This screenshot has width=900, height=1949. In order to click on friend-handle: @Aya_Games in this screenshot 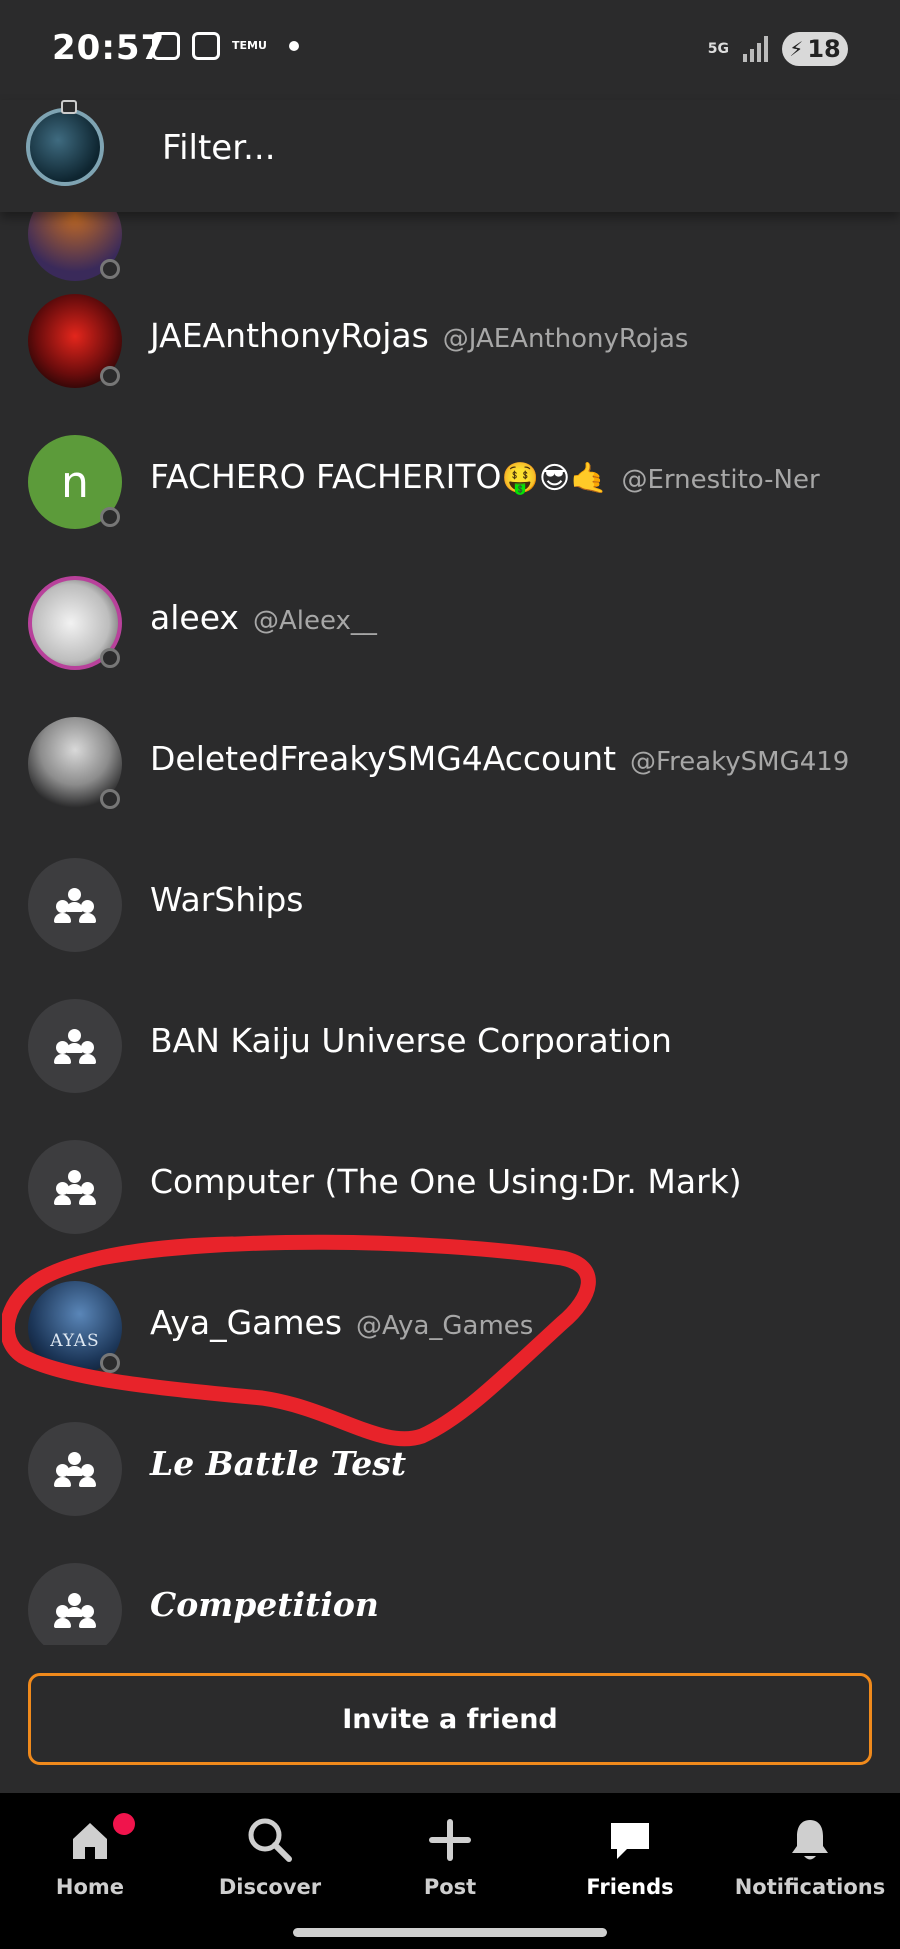, I will do `click(445, 1326)`.